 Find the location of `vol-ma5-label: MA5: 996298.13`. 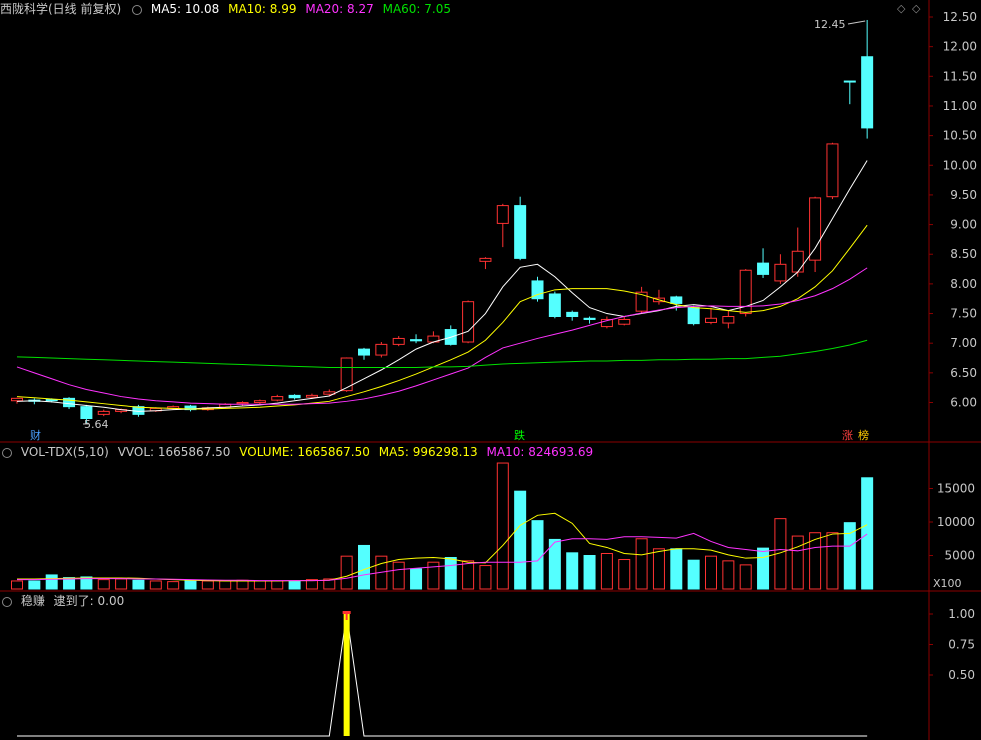

vol-ma5-label: MA5: 996298.13 is located at coordinates (428, 452).